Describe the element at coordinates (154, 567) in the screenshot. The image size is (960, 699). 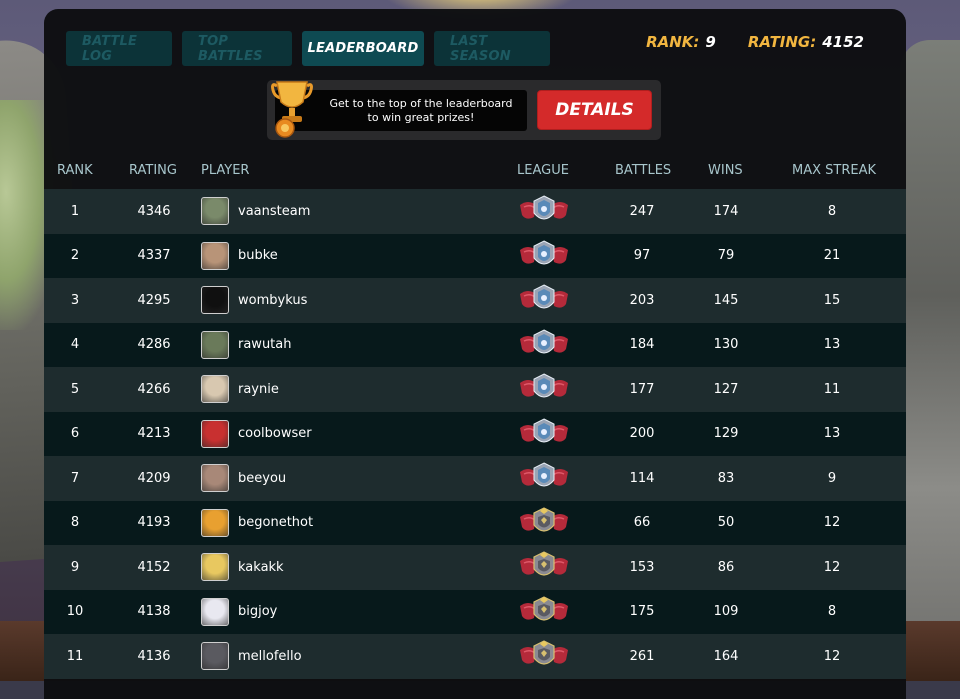
I see `cell-rating: 4152` at that location.